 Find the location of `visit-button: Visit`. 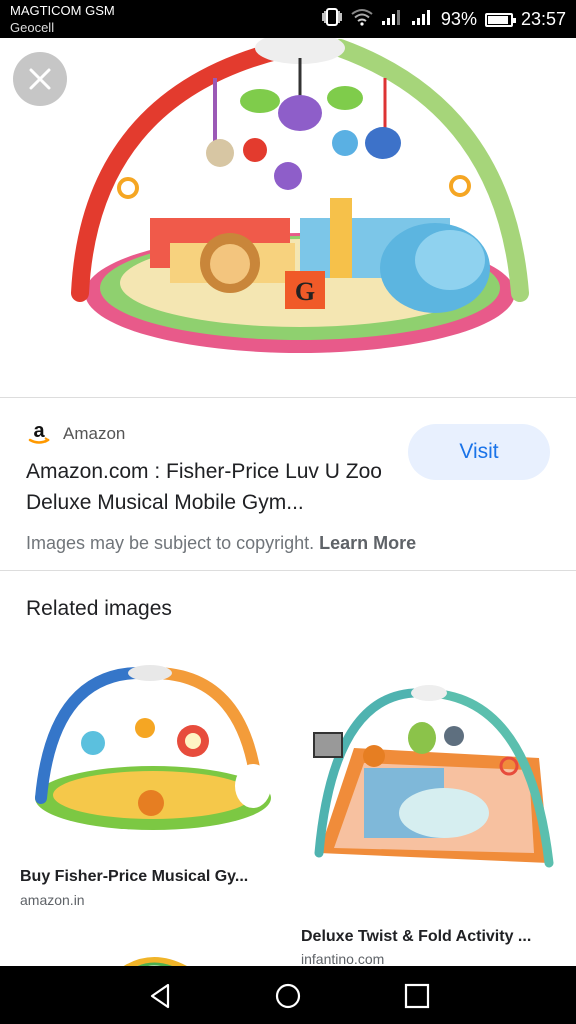

visit-button: Visit is located at coordinates (479, 452).